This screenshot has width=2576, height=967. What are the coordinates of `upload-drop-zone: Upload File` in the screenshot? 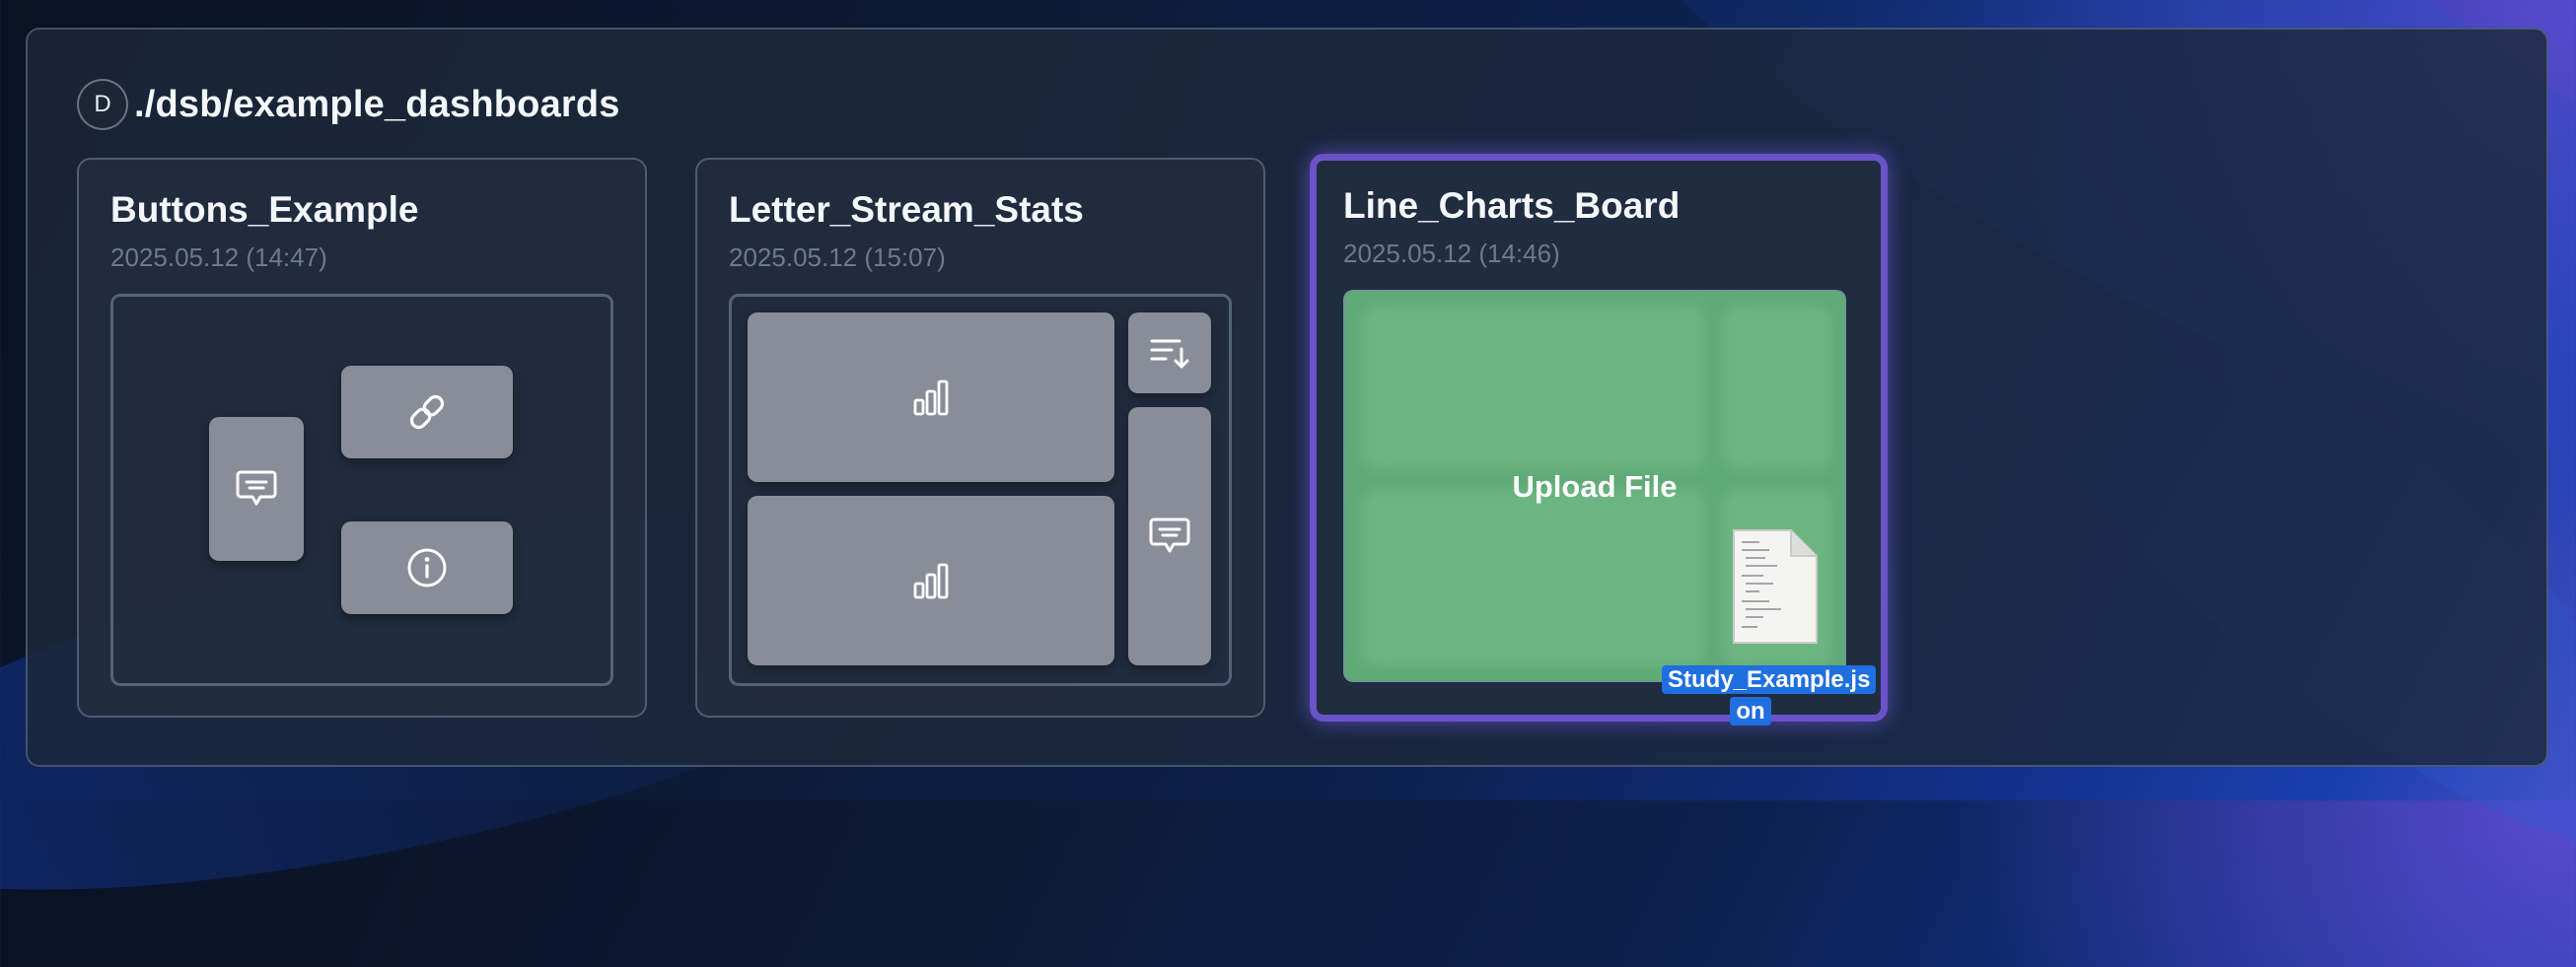 It's located at (1594, 486).